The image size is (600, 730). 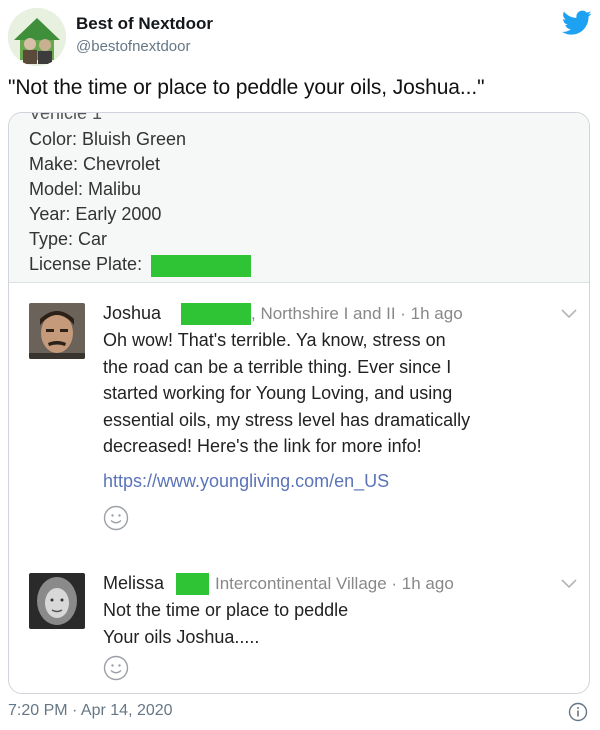 What do you see at coordinates (133, 583) in the screenshot?
I see `commenter-name: Melissa` at bounding box center [133, 583].